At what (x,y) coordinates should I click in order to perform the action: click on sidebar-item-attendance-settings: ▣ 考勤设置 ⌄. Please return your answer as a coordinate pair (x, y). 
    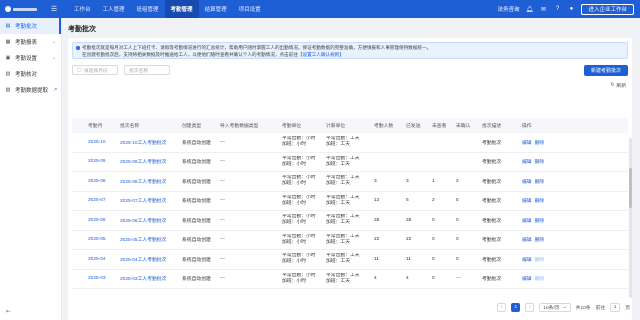
    Looking at the image, I should click on (30, 58).